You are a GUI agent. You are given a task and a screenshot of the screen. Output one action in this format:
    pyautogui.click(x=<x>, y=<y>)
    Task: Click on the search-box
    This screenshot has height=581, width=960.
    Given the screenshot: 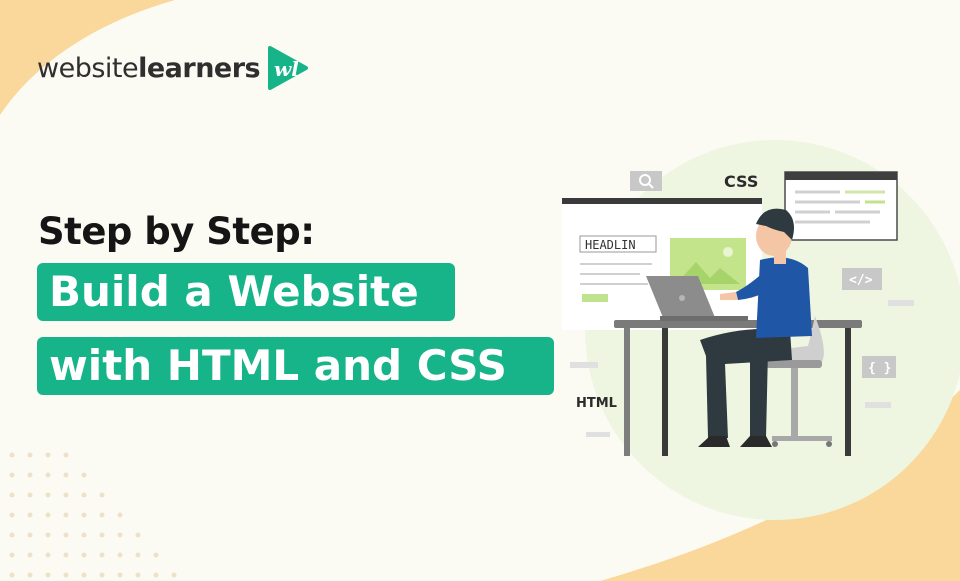 What is the action you would take?
    pyautogui.click(x=646, y=181)
    